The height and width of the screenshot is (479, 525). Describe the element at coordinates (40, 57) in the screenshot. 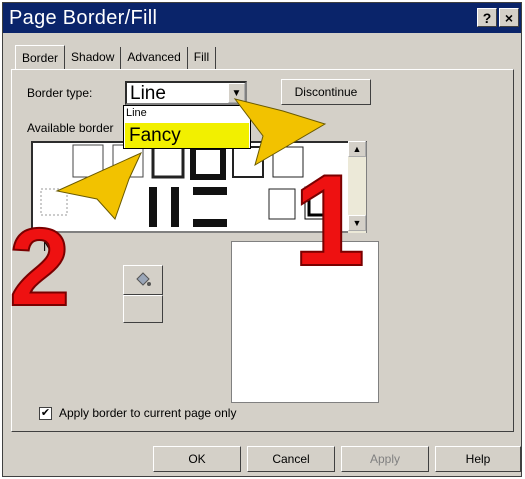

I see `tab-border: Border` at that location.